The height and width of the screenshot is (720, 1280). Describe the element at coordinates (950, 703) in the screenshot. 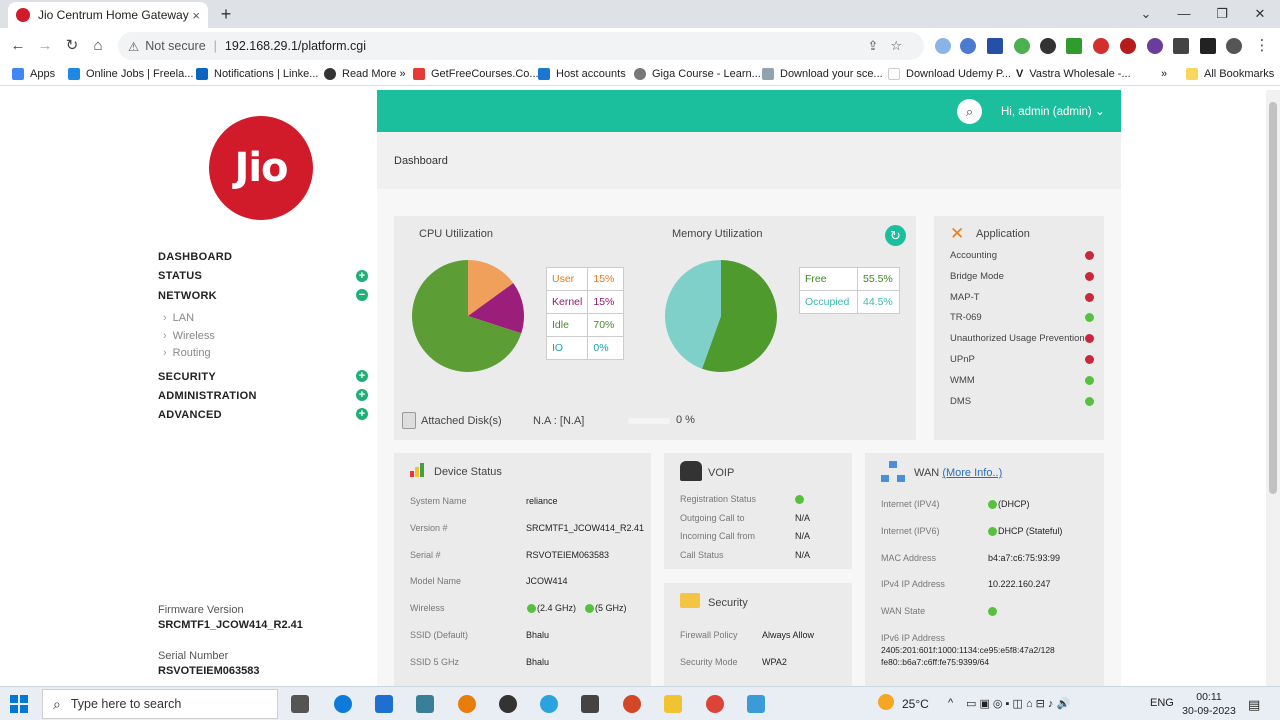

I see `tray-chevron-icon: ^` at that location.